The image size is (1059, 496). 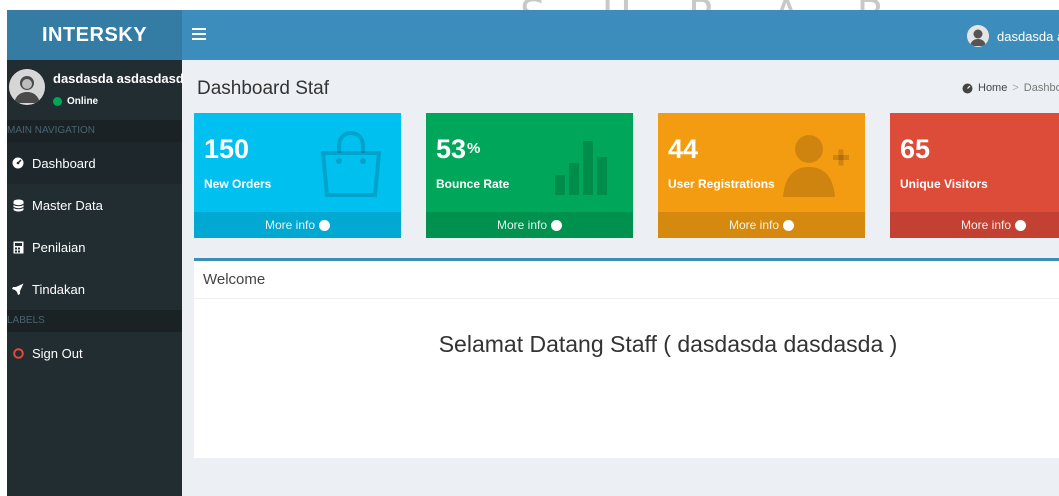 I want to click on online-dot-icon, so click(x=57, y=101).